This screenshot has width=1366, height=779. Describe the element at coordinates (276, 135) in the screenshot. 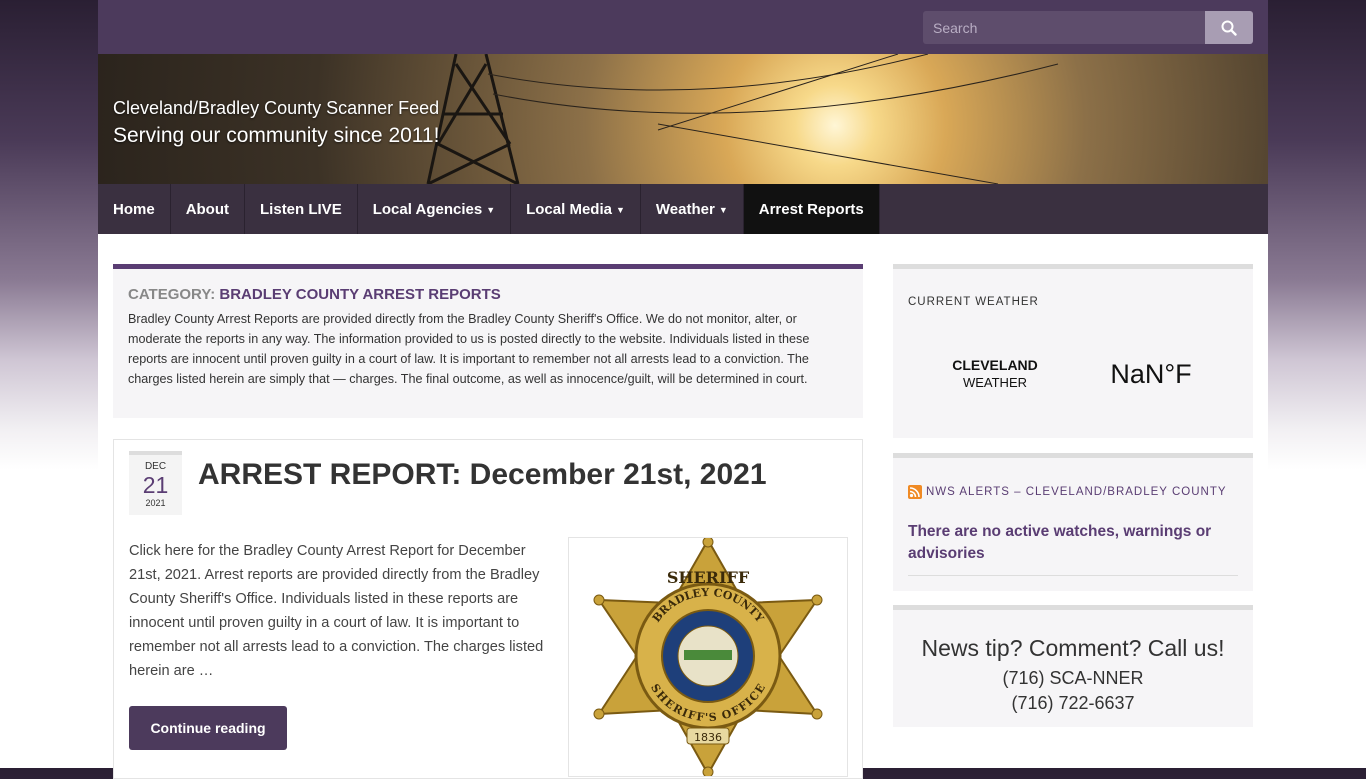

I see `site-tagline: Serving our community since 2011!` at that location.